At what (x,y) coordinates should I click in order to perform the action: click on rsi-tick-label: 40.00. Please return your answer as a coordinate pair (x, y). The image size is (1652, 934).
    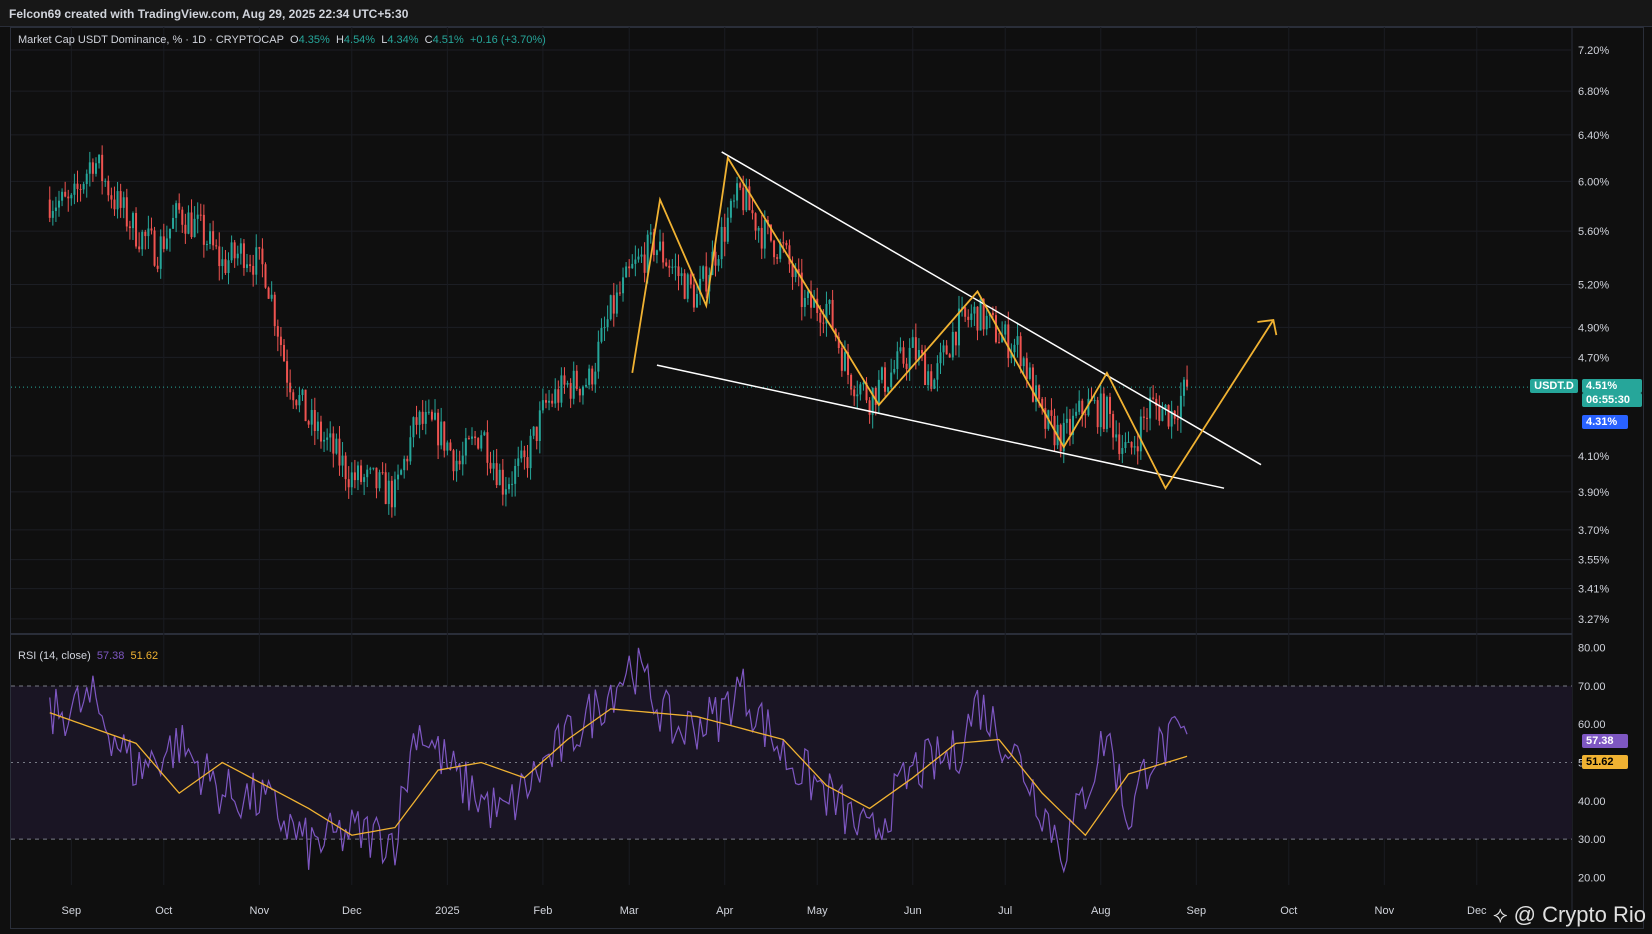
    Looking at the image, I should click on (1592, 802).